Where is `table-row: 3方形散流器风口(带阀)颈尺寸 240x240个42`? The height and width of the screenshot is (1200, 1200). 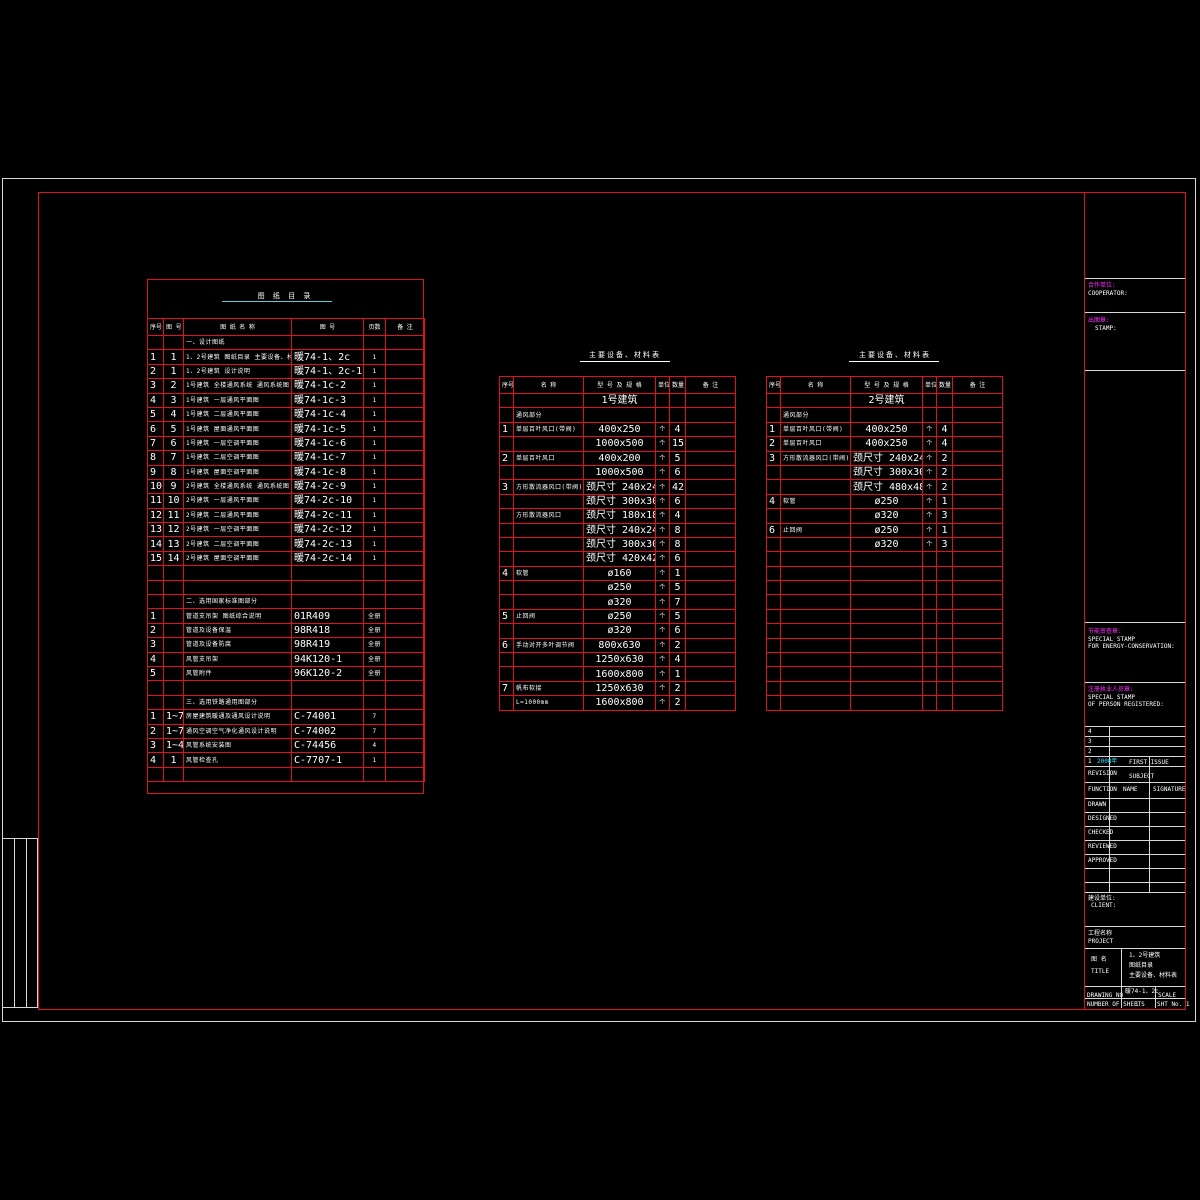
table-row: 3方形散流器风口(带阀)颈尺寸 240x240个42 is located at coordinates (617, 487).